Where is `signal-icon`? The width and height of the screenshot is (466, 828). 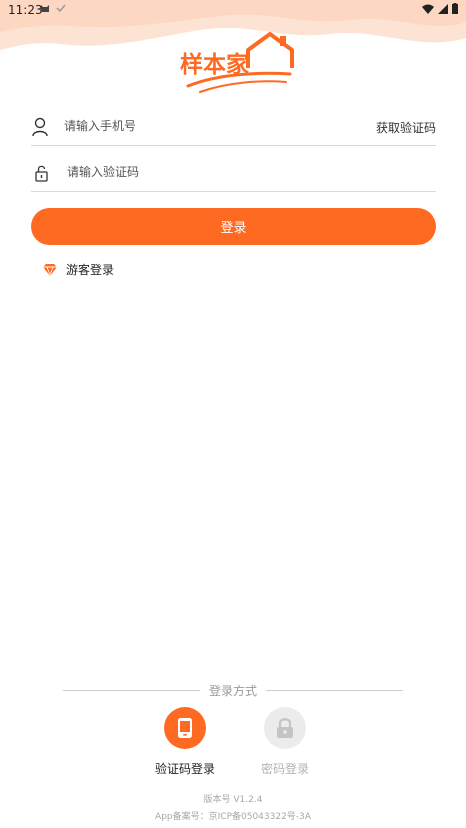
signal-icon is located at coordinates (443, 8).